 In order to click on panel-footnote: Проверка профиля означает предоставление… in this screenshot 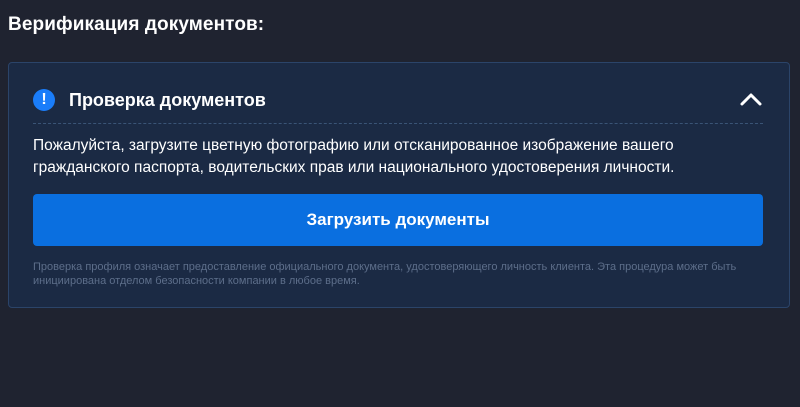, I will do `click(385, 274)`.